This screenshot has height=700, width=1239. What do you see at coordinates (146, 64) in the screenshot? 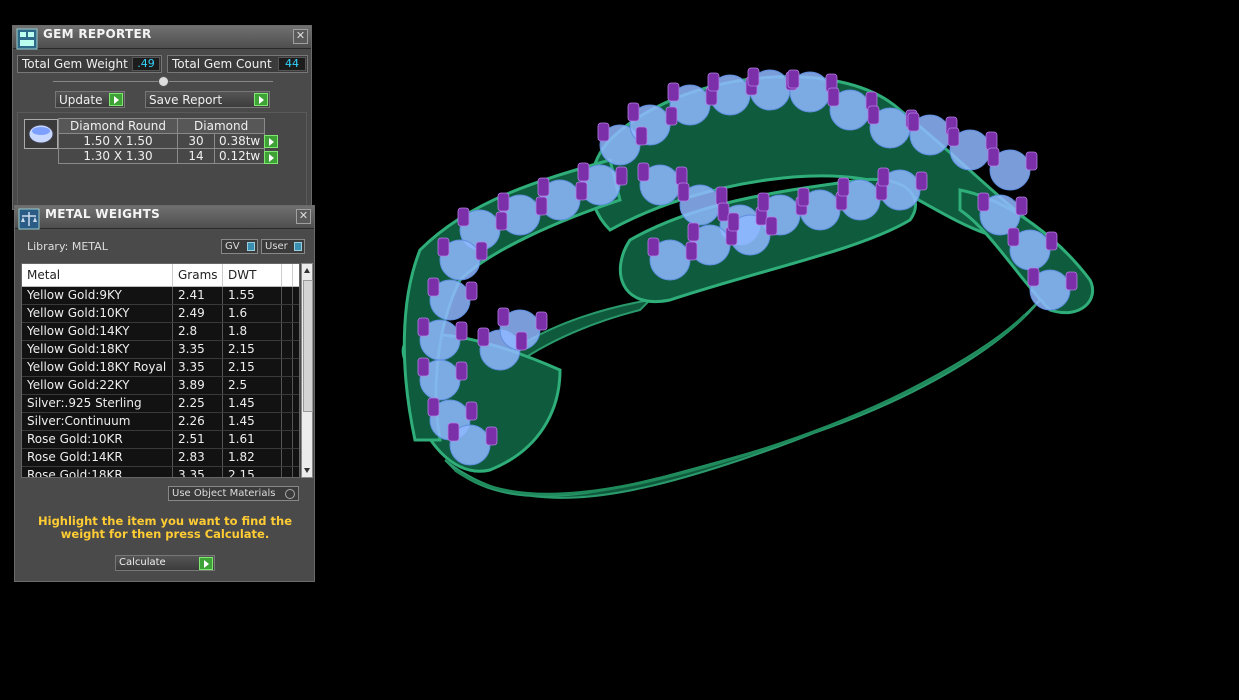
I see `total-gem-weight-value: .49` at bounding box center [146, 64].